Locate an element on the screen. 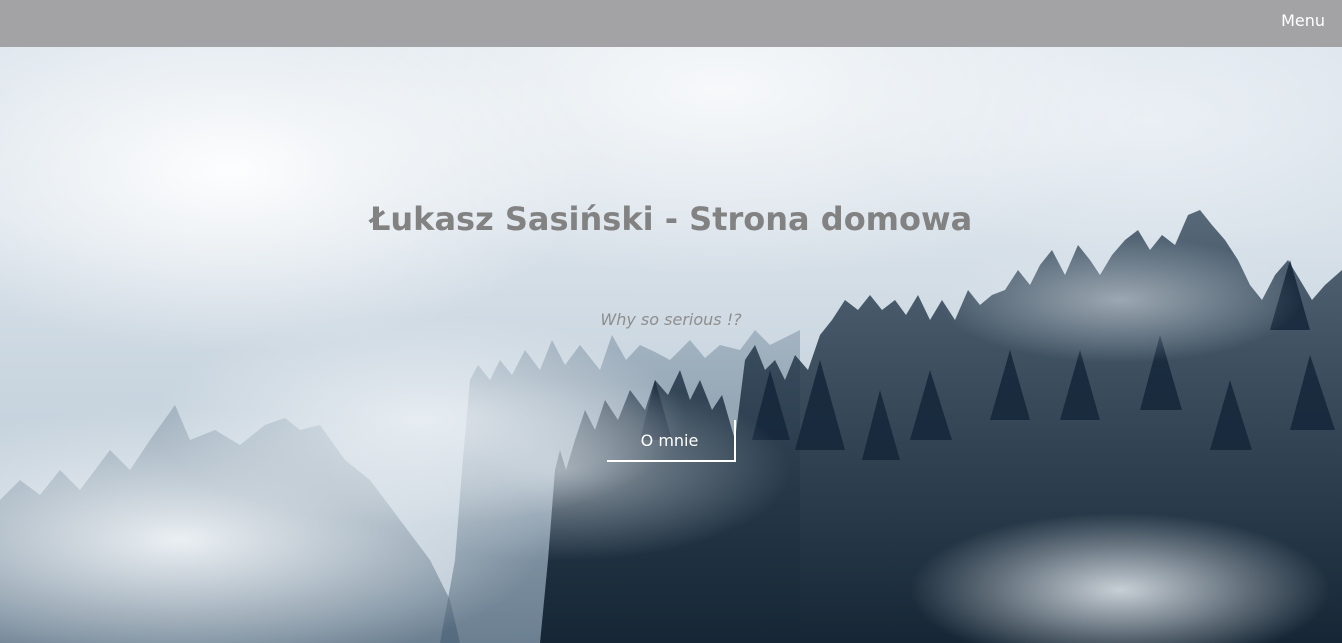 This screenshot has height=643, width=1342. hero-subtitle: Why so serious !? is located at coordinates (671, 319).